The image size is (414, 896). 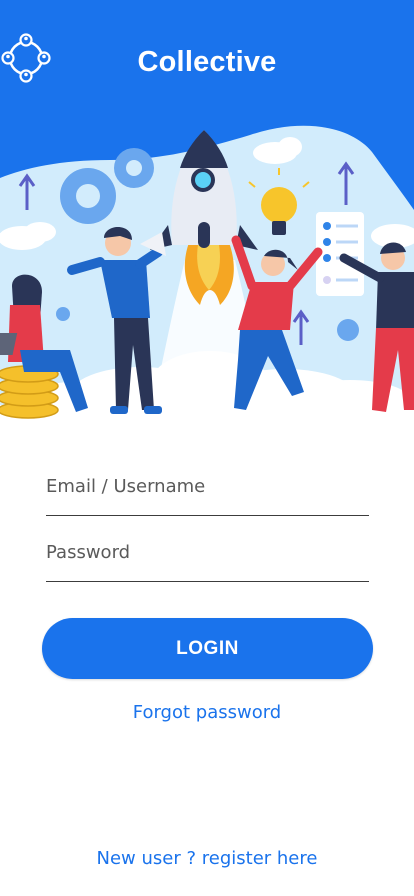 I want to click on login-button: LOGIN, so click(x=207, y=648).